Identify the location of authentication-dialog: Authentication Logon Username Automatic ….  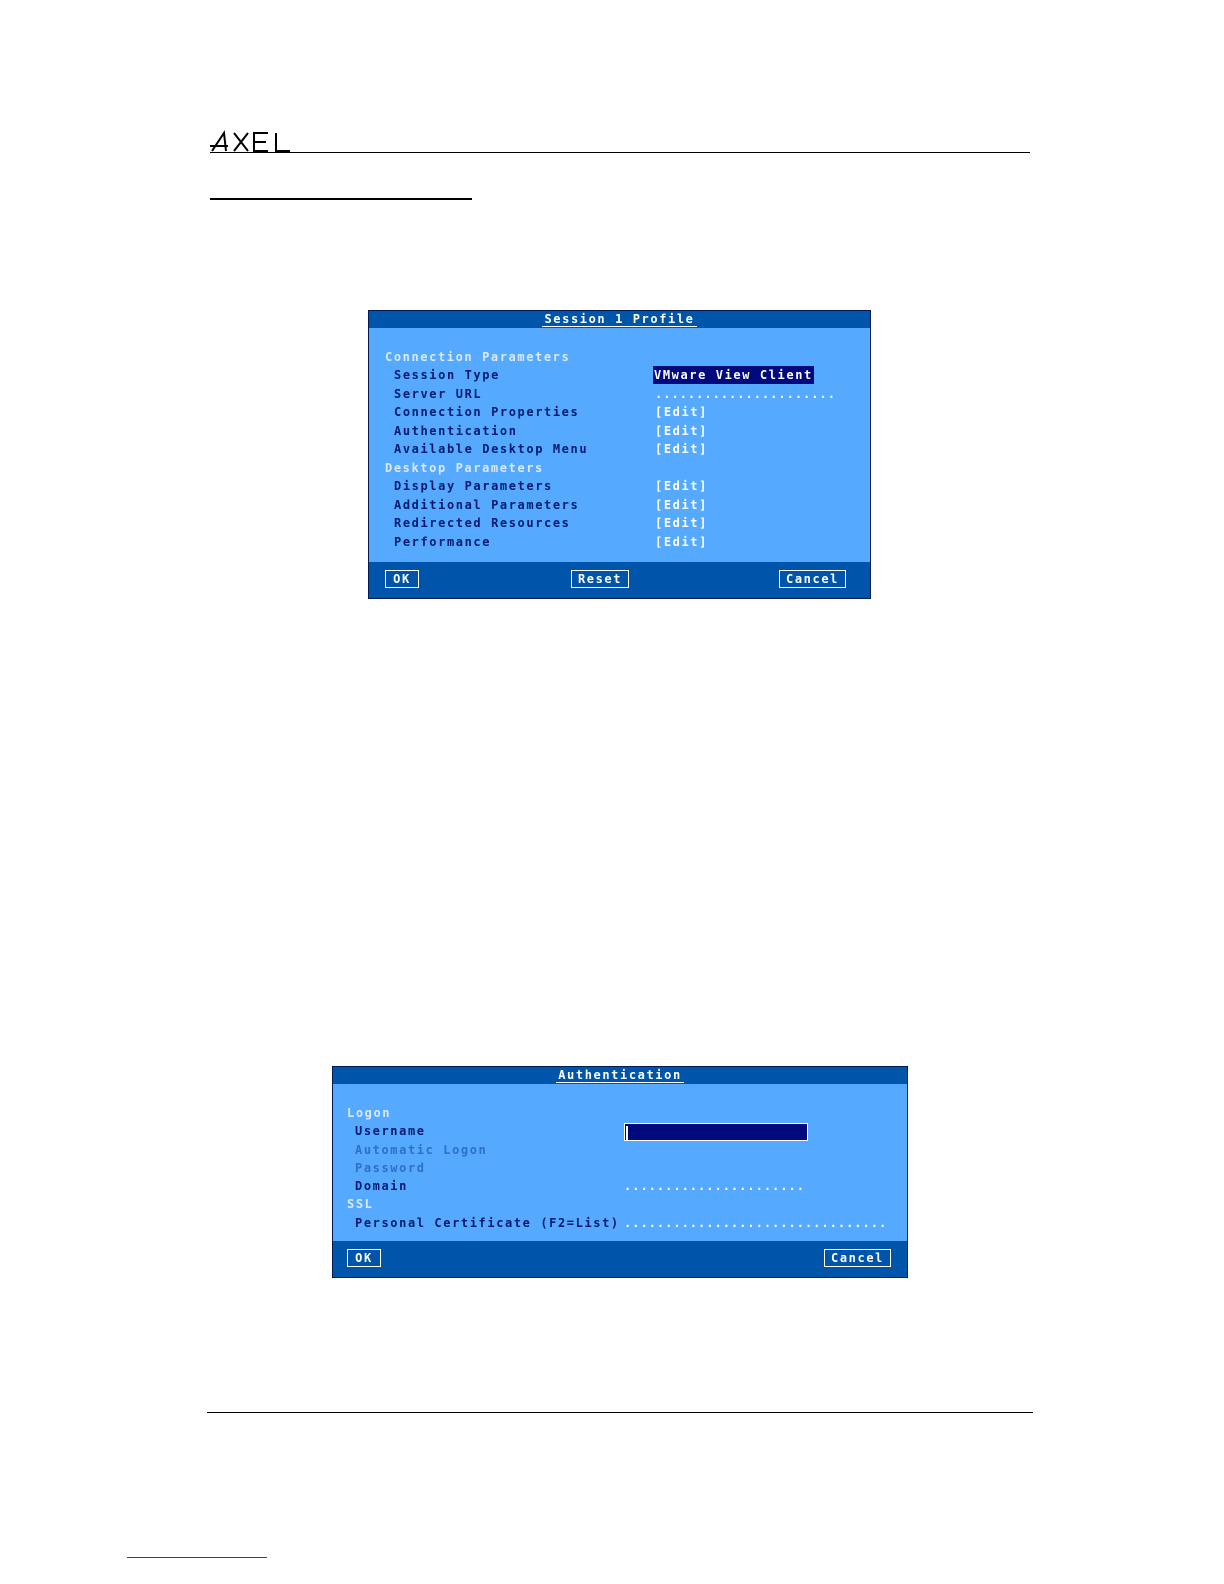
(620, 1172).